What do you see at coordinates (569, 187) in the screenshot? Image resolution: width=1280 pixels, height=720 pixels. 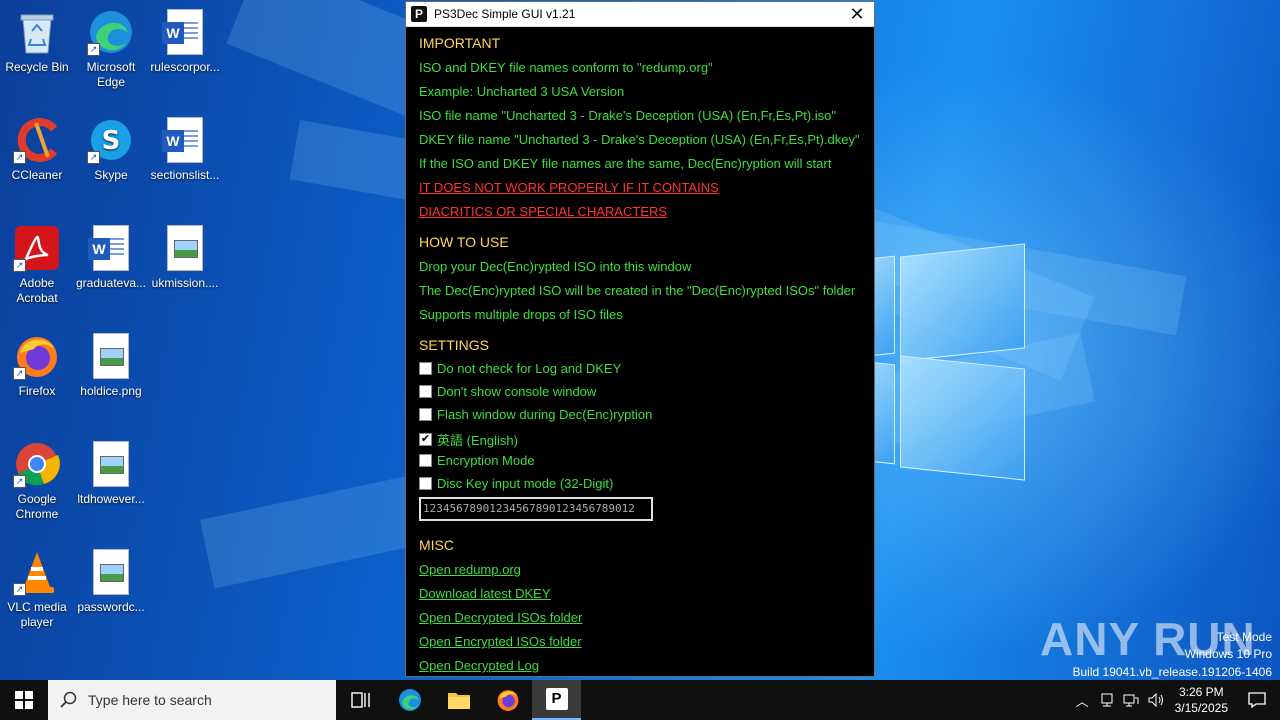 I see `warning-line: IT DOES NOT WORK PROPERLY IF IT CONTAINS` at bounding box center [569, 187].